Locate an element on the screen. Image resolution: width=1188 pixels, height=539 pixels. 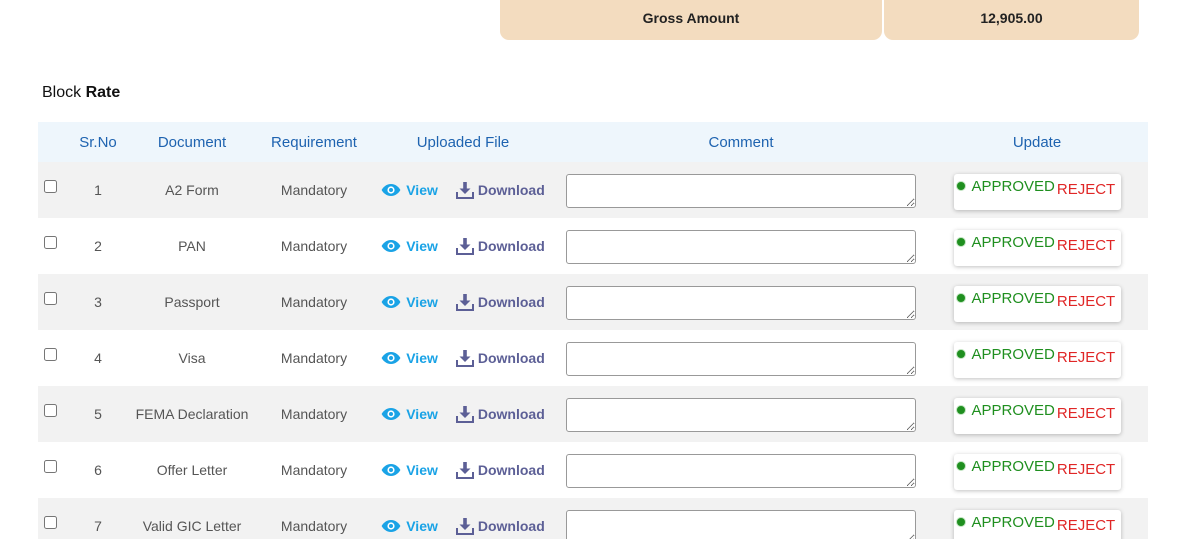
gross-amount-label: Gross Amount is located at coordinates (691, 20).